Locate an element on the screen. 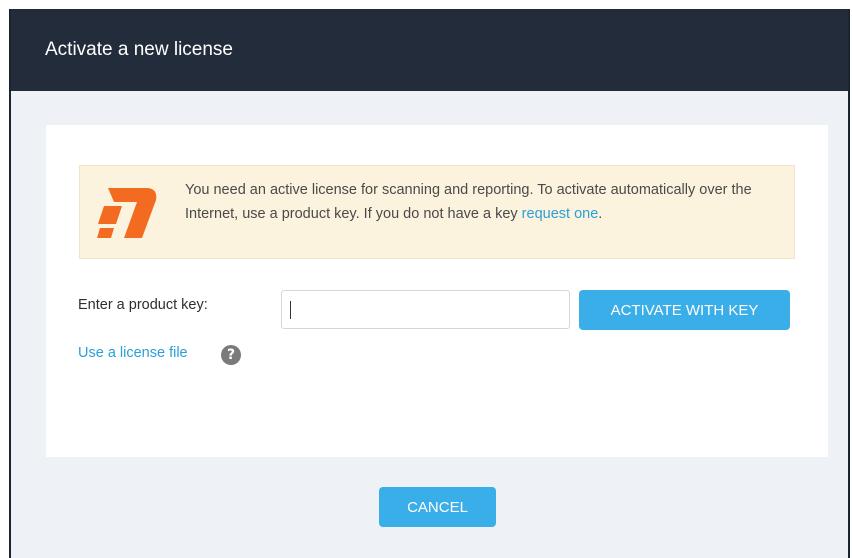 The height and width of the screenshot is (558, 852). dialog-titlebar: Activate a new license is located at coordinates (429, 50).